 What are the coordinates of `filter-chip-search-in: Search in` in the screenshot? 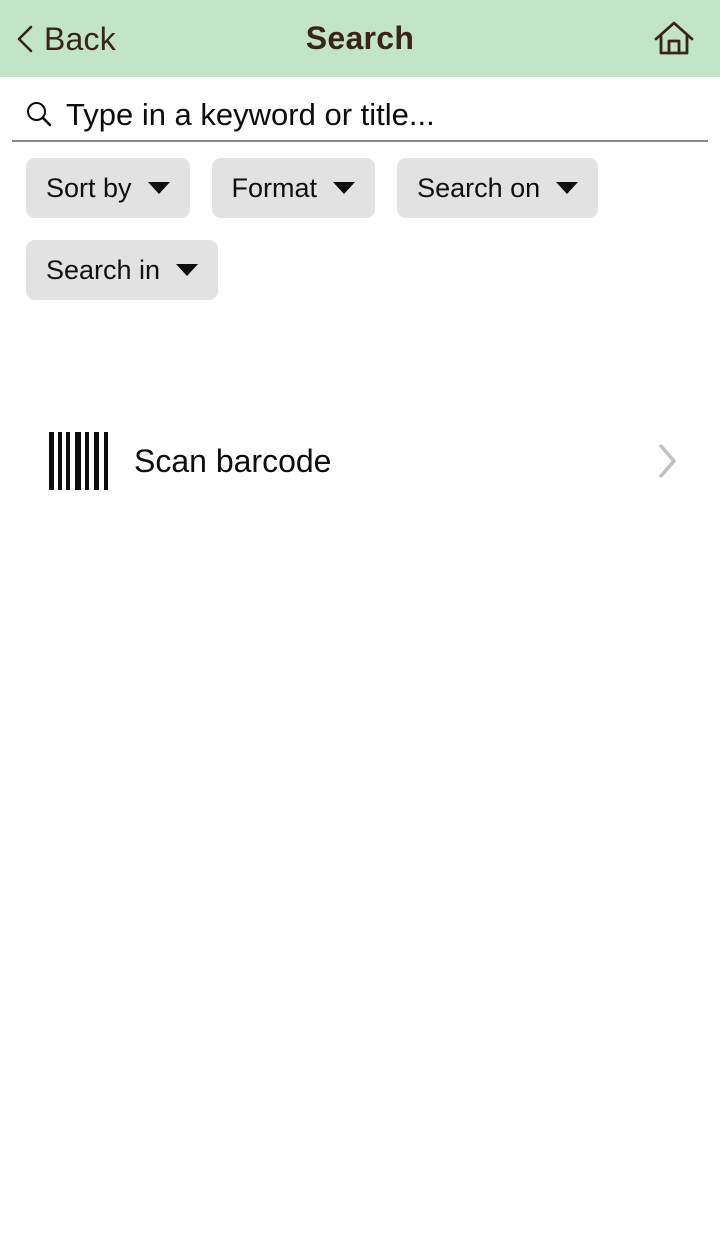 It's located at (122, 270).